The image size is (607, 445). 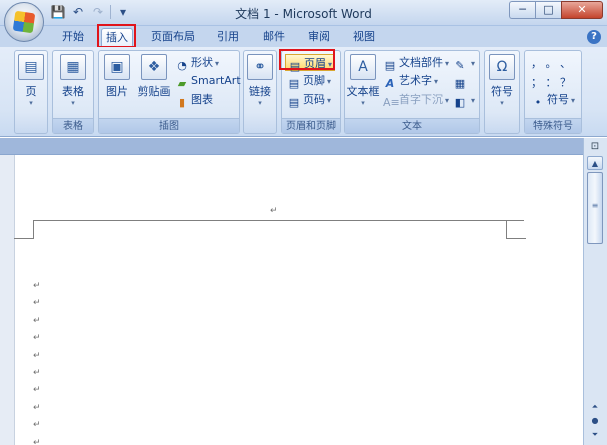 What do you see at coordinates (319, 37) in the screenshot?
I see `tab-review: 审阅` at bounding box center [319, 37].